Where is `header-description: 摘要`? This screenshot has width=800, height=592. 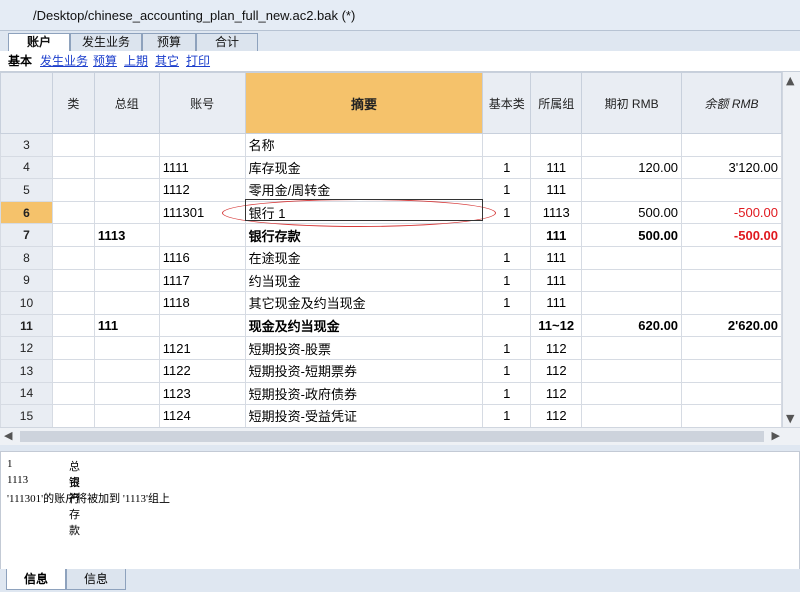
header-description: 摘要 is located at coordinates (364, 103).